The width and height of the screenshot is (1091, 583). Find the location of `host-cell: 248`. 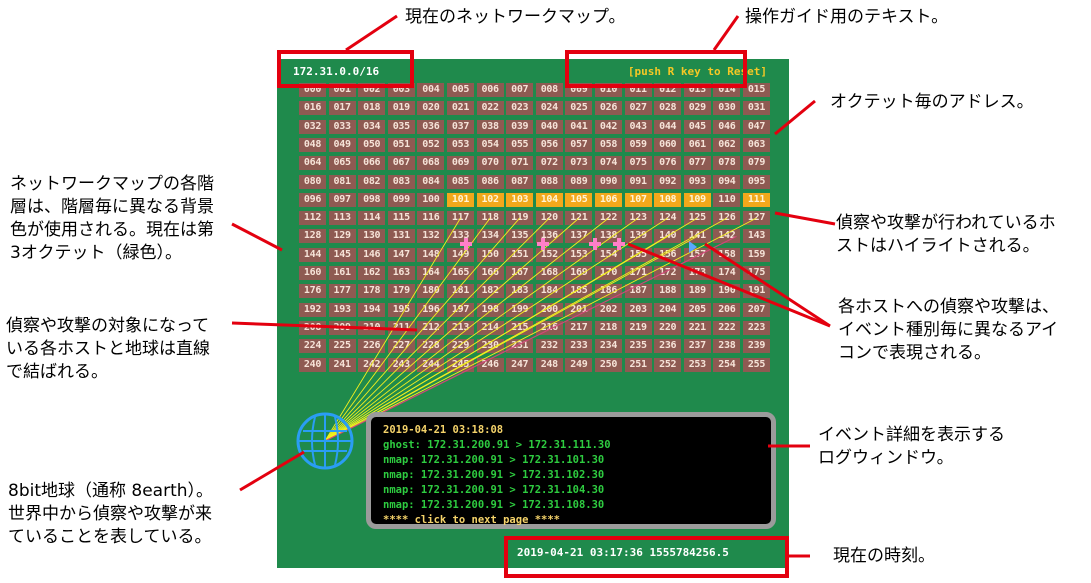

host-cell: 248 is located at coordinates (549, 364).